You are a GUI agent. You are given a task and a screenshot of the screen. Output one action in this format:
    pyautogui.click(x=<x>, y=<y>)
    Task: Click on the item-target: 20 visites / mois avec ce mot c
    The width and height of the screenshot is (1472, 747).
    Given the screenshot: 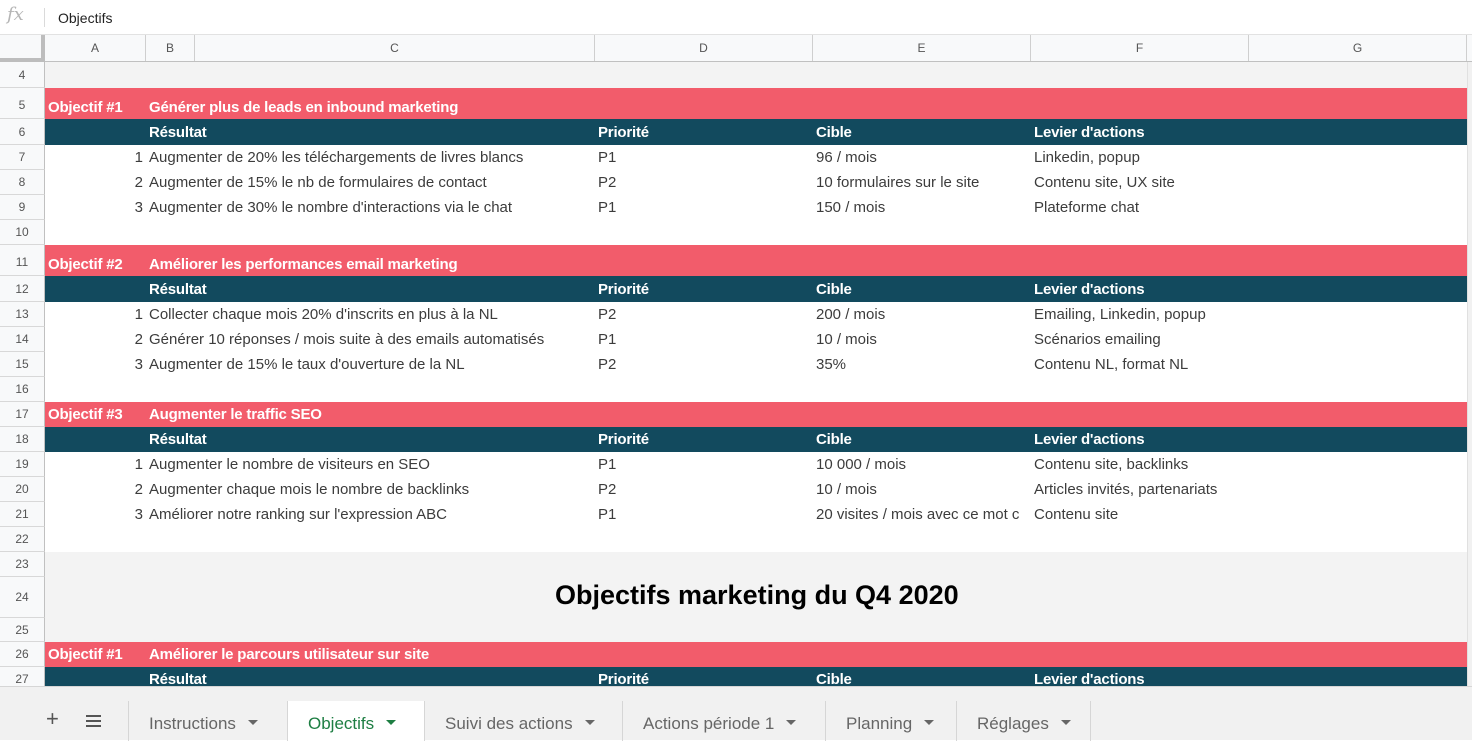 What is the action you would take?
    pyautogui.click(x=925, y=514)
    